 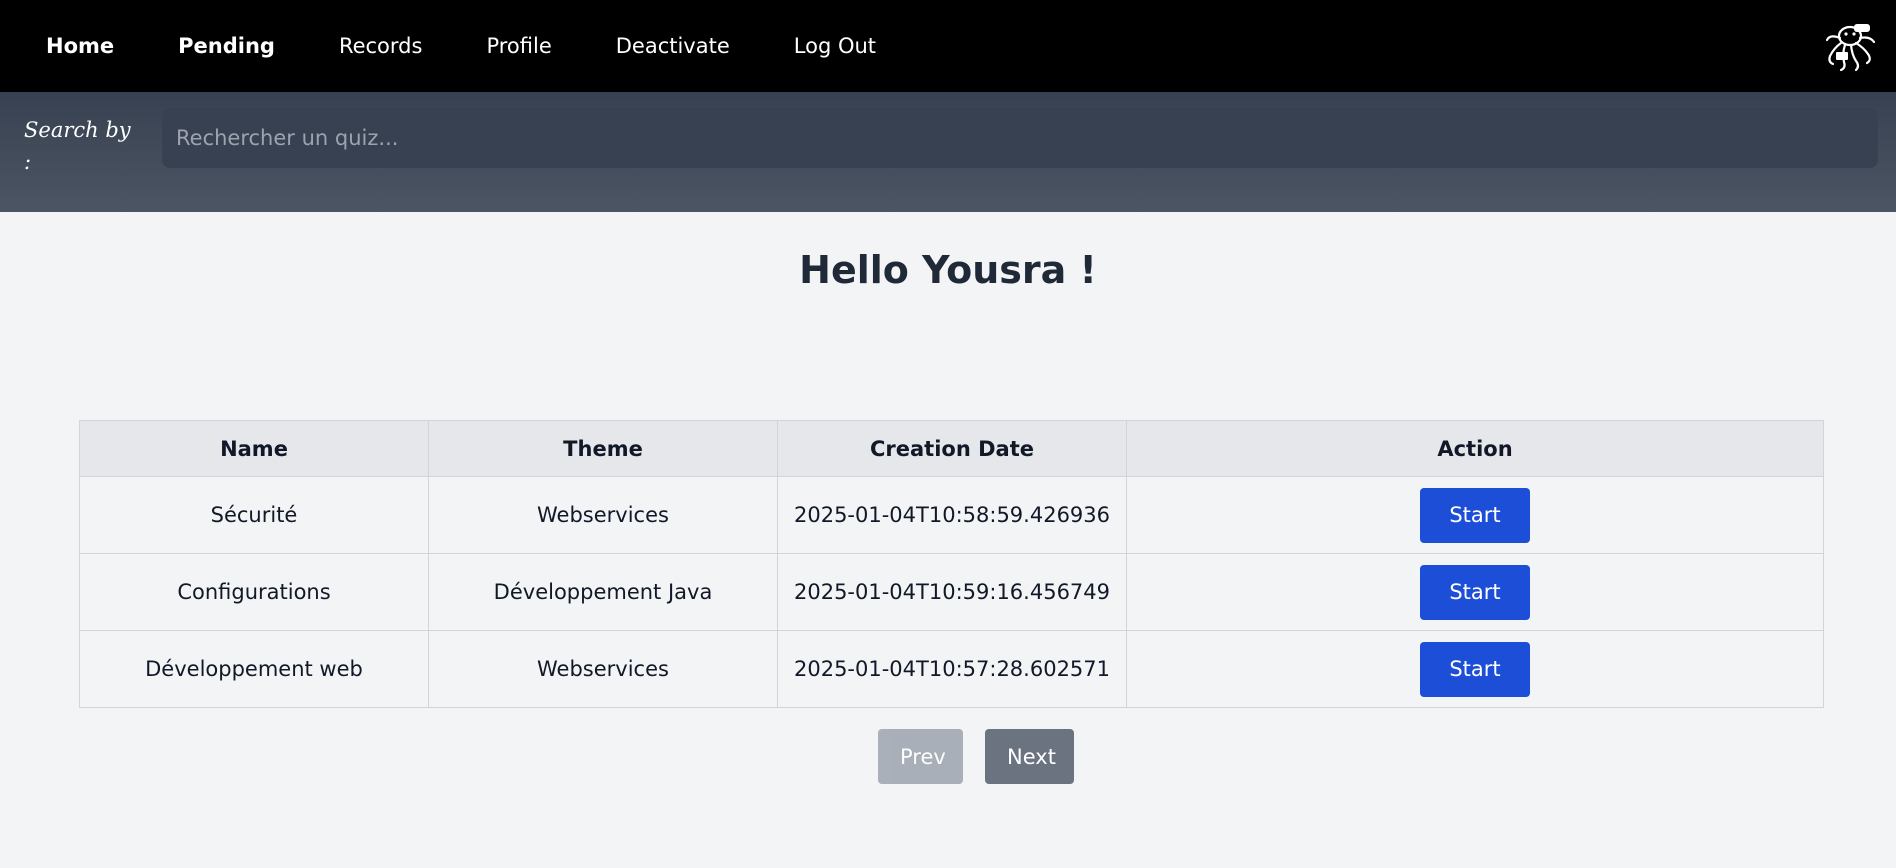 What do you see at coordinates (673, 46) in the screenshot?
I see `nav-deactivate-link: Deactivate` at bounding box center [673, 46].